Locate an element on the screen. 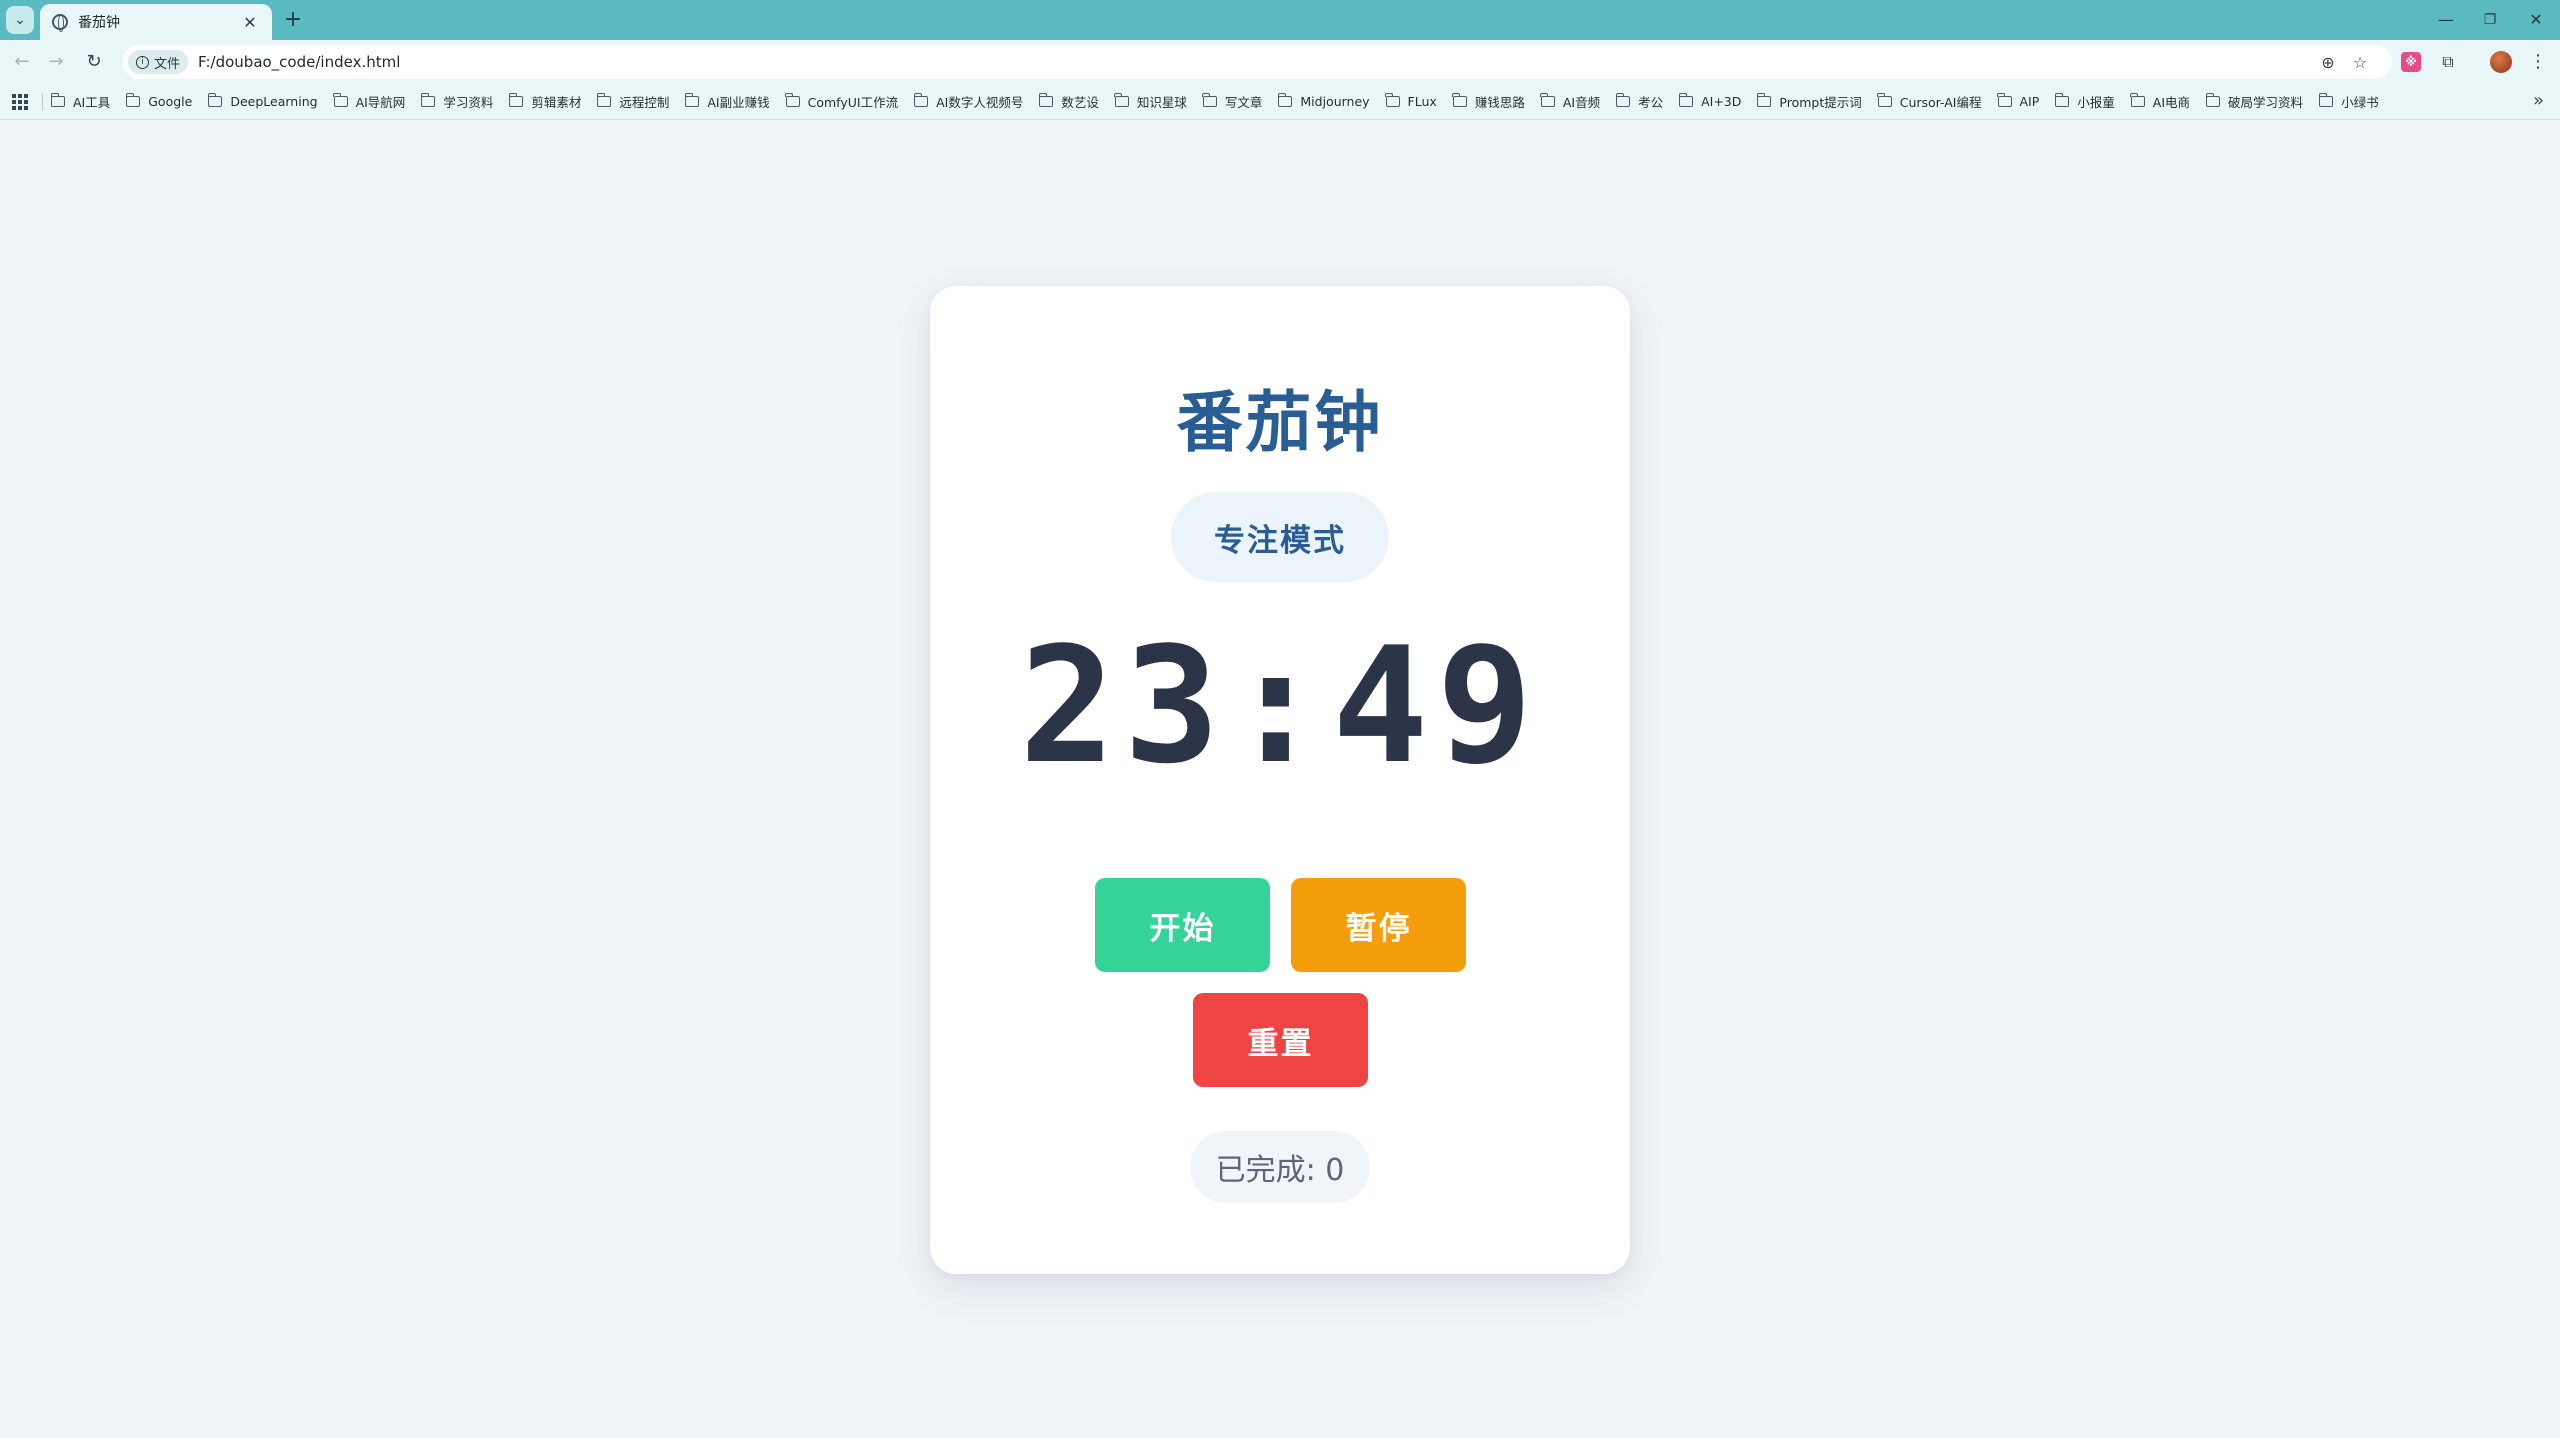  minimize-button: — is located at coordinates (2446, 20).